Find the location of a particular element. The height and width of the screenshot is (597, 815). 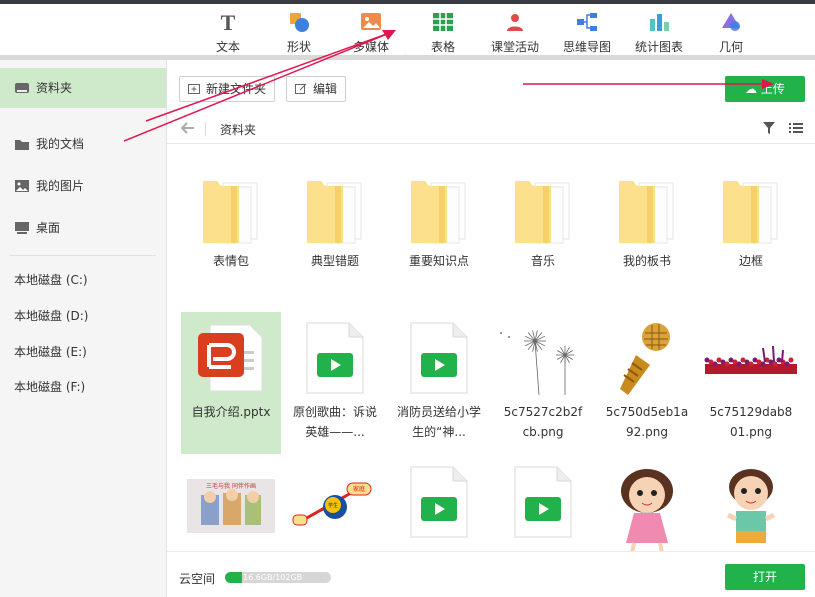

sidebar-item-materials: 资料夹 is located at coordinates (83, 88).